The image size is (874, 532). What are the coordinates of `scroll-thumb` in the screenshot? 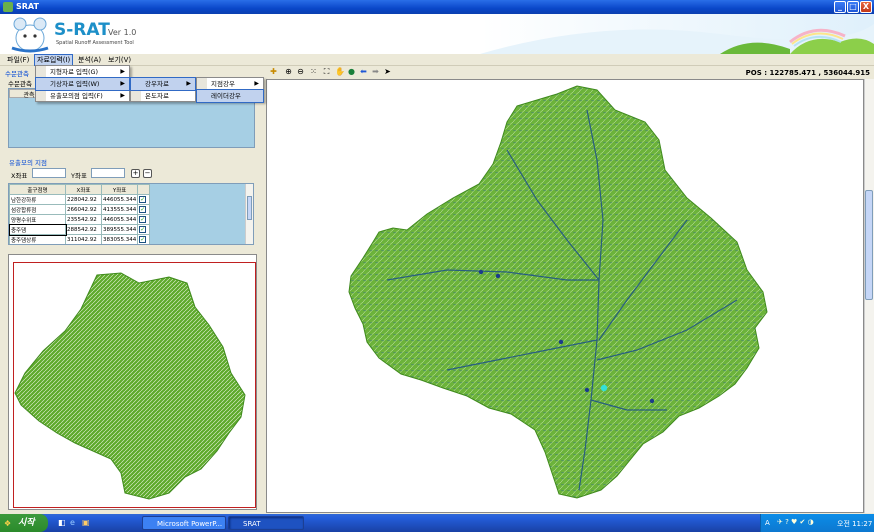 It's located at (249, 208).